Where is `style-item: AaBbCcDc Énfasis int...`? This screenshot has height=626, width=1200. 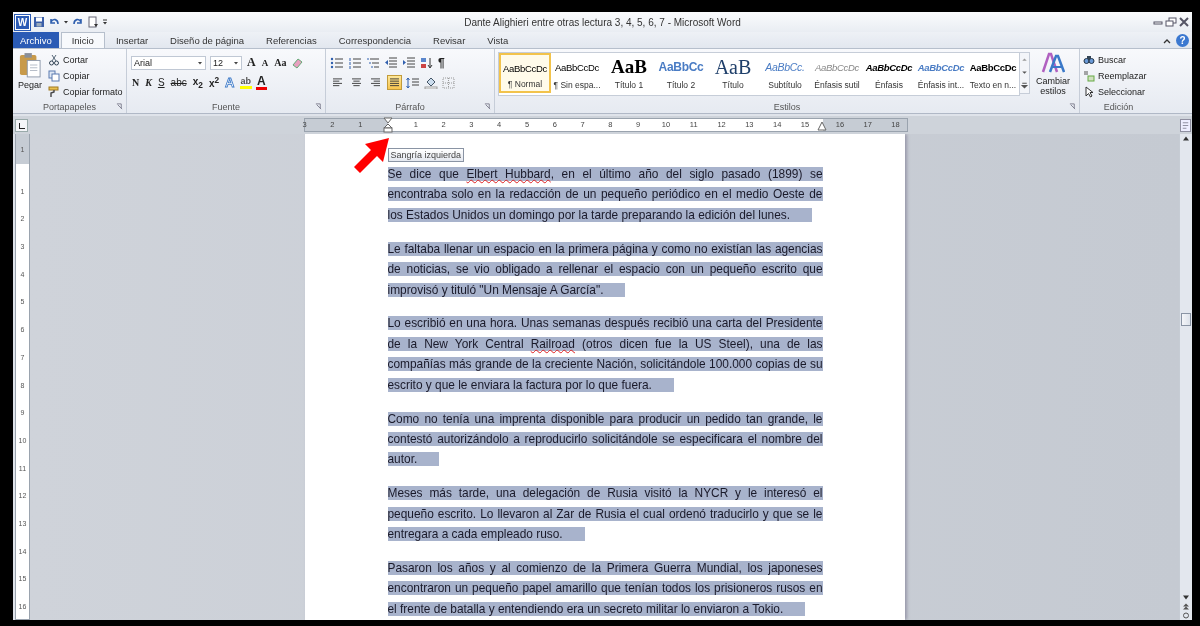
style-item: AaBbCcDc Énfasis int... is located at coordinates (941, 73).